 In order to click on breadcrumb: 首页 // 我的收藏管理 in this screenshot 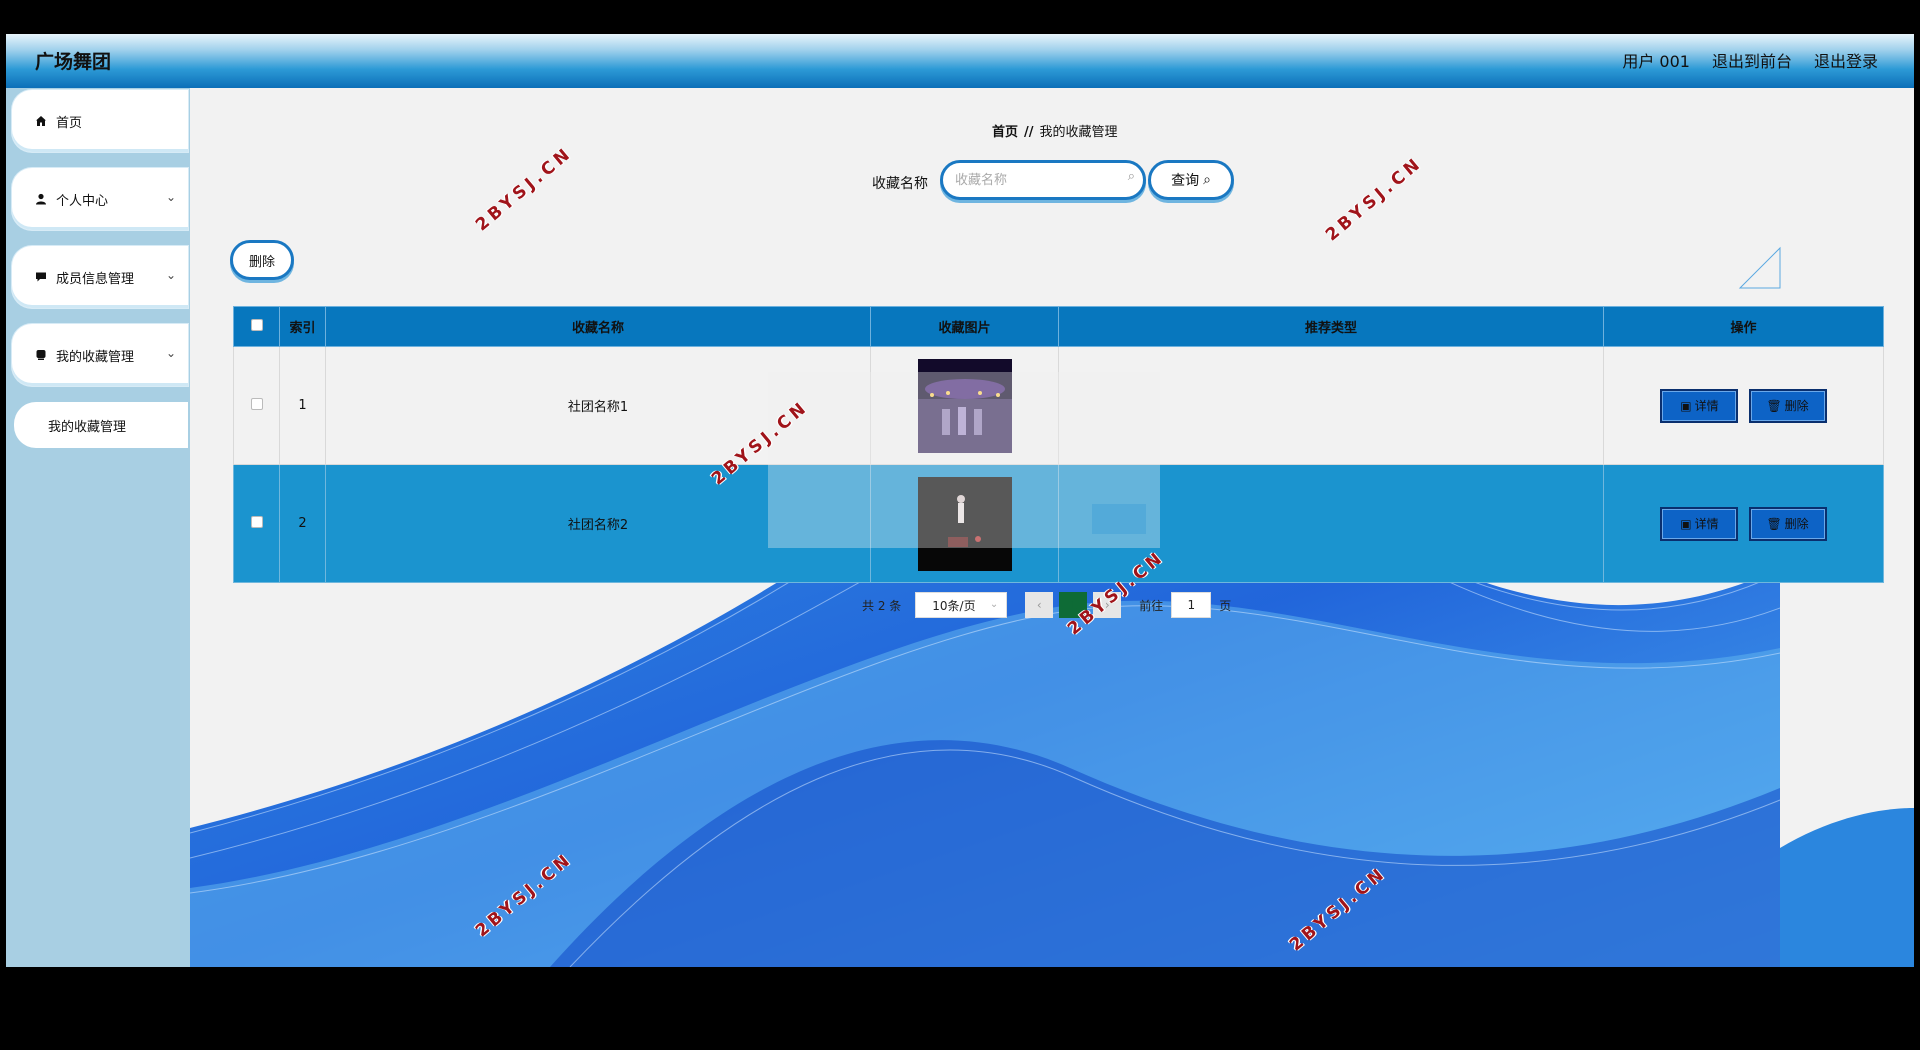, I will do `click(1055, 130)`.